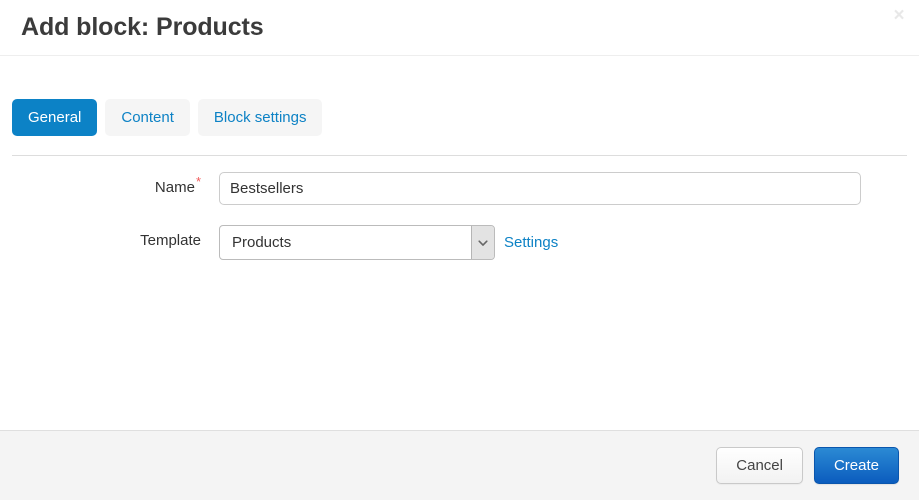 This screenshot has height=500, width=919. Describe the element at coordinates (759, 465) in the screenshot. I see `cancel-button: Cancel` at that location.